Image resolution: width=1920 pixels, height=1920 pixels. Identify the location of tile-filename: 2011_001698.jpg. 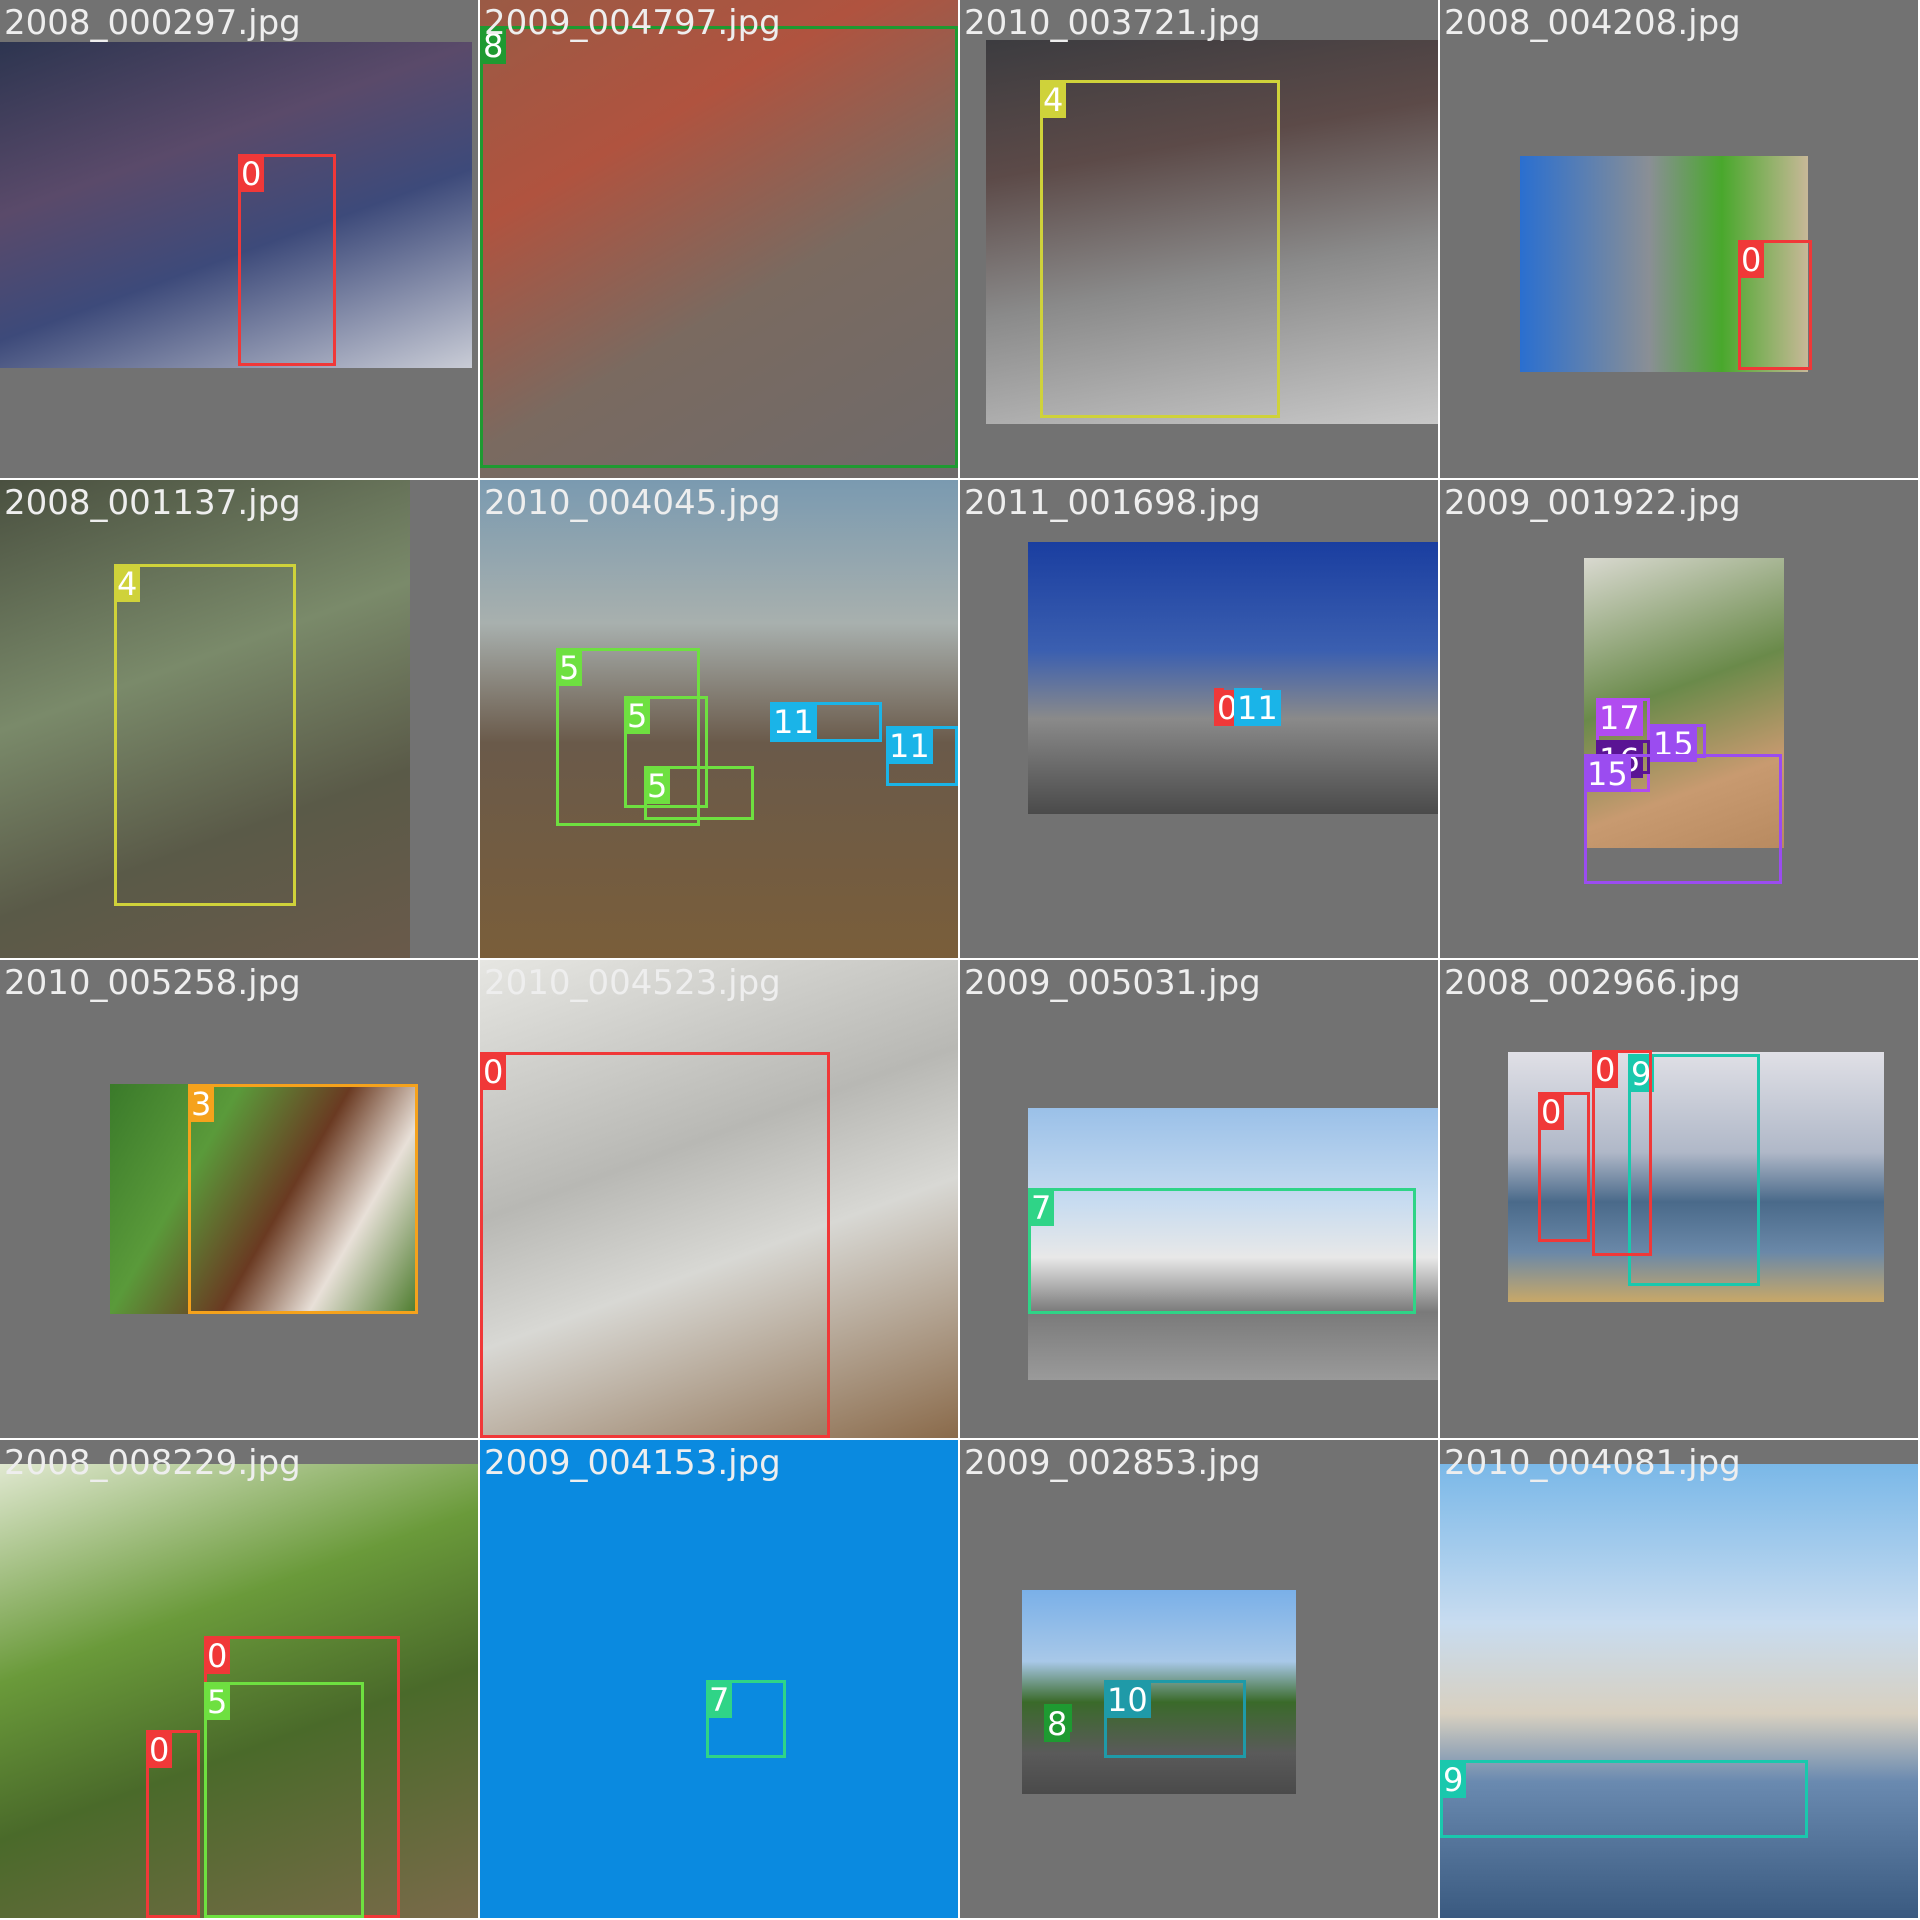
(1112, 503).